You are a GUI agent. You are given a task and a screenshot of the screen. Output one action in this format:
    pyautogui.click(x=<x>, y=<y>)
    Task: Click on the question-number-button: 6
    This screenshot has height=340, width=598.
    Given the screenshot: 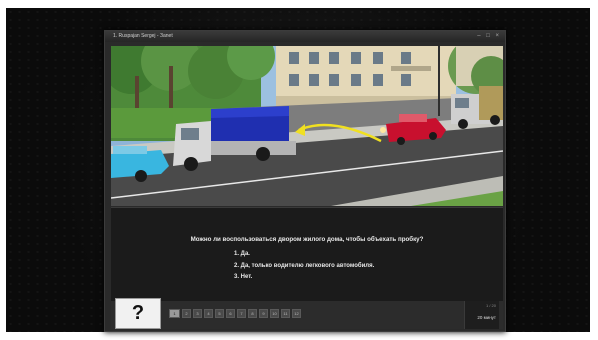 What is the action you would take?
    pyautogui.click(x=230, y=313)
    